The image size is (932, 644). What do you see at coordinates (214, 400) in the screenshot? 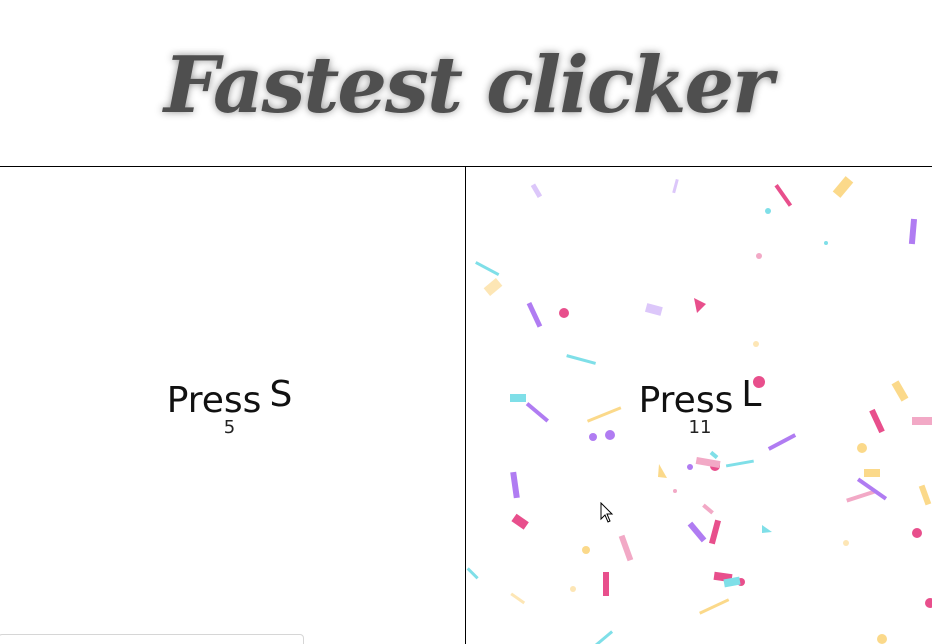
I see `player-left-prompt-text: Press` at bounding box center [214, 400].